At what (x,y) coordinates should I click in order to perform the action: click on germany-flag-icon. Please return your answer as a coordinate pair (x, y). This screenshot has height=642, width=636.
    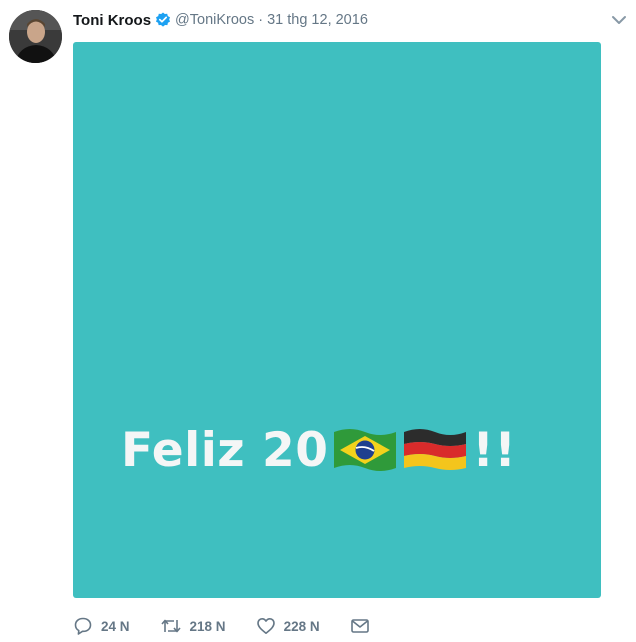
    Looking at the image, I should click on (435, 449).